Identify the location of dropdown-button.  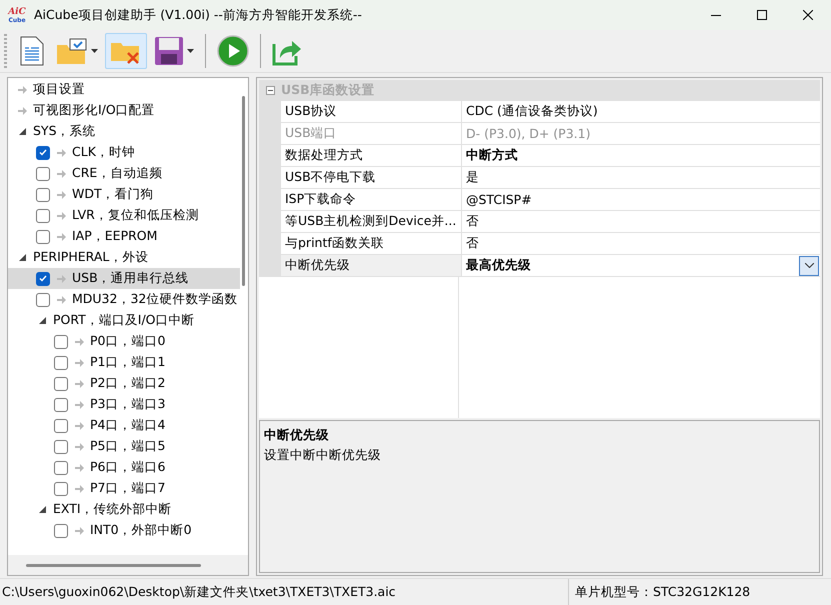
(809, 266).